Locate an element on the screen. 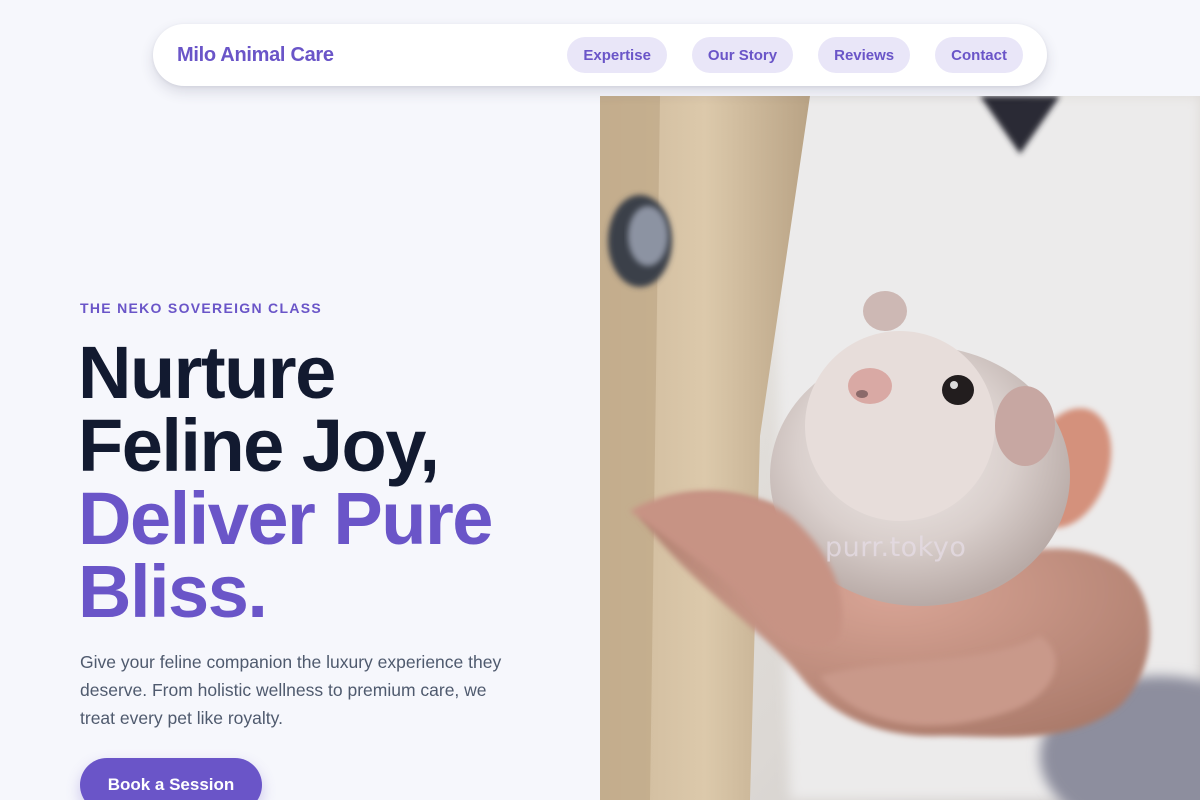 The width and height of the screenshot is (1200, 800). headline-line-3: Deliver Pure is located at coordinates (285, 518).